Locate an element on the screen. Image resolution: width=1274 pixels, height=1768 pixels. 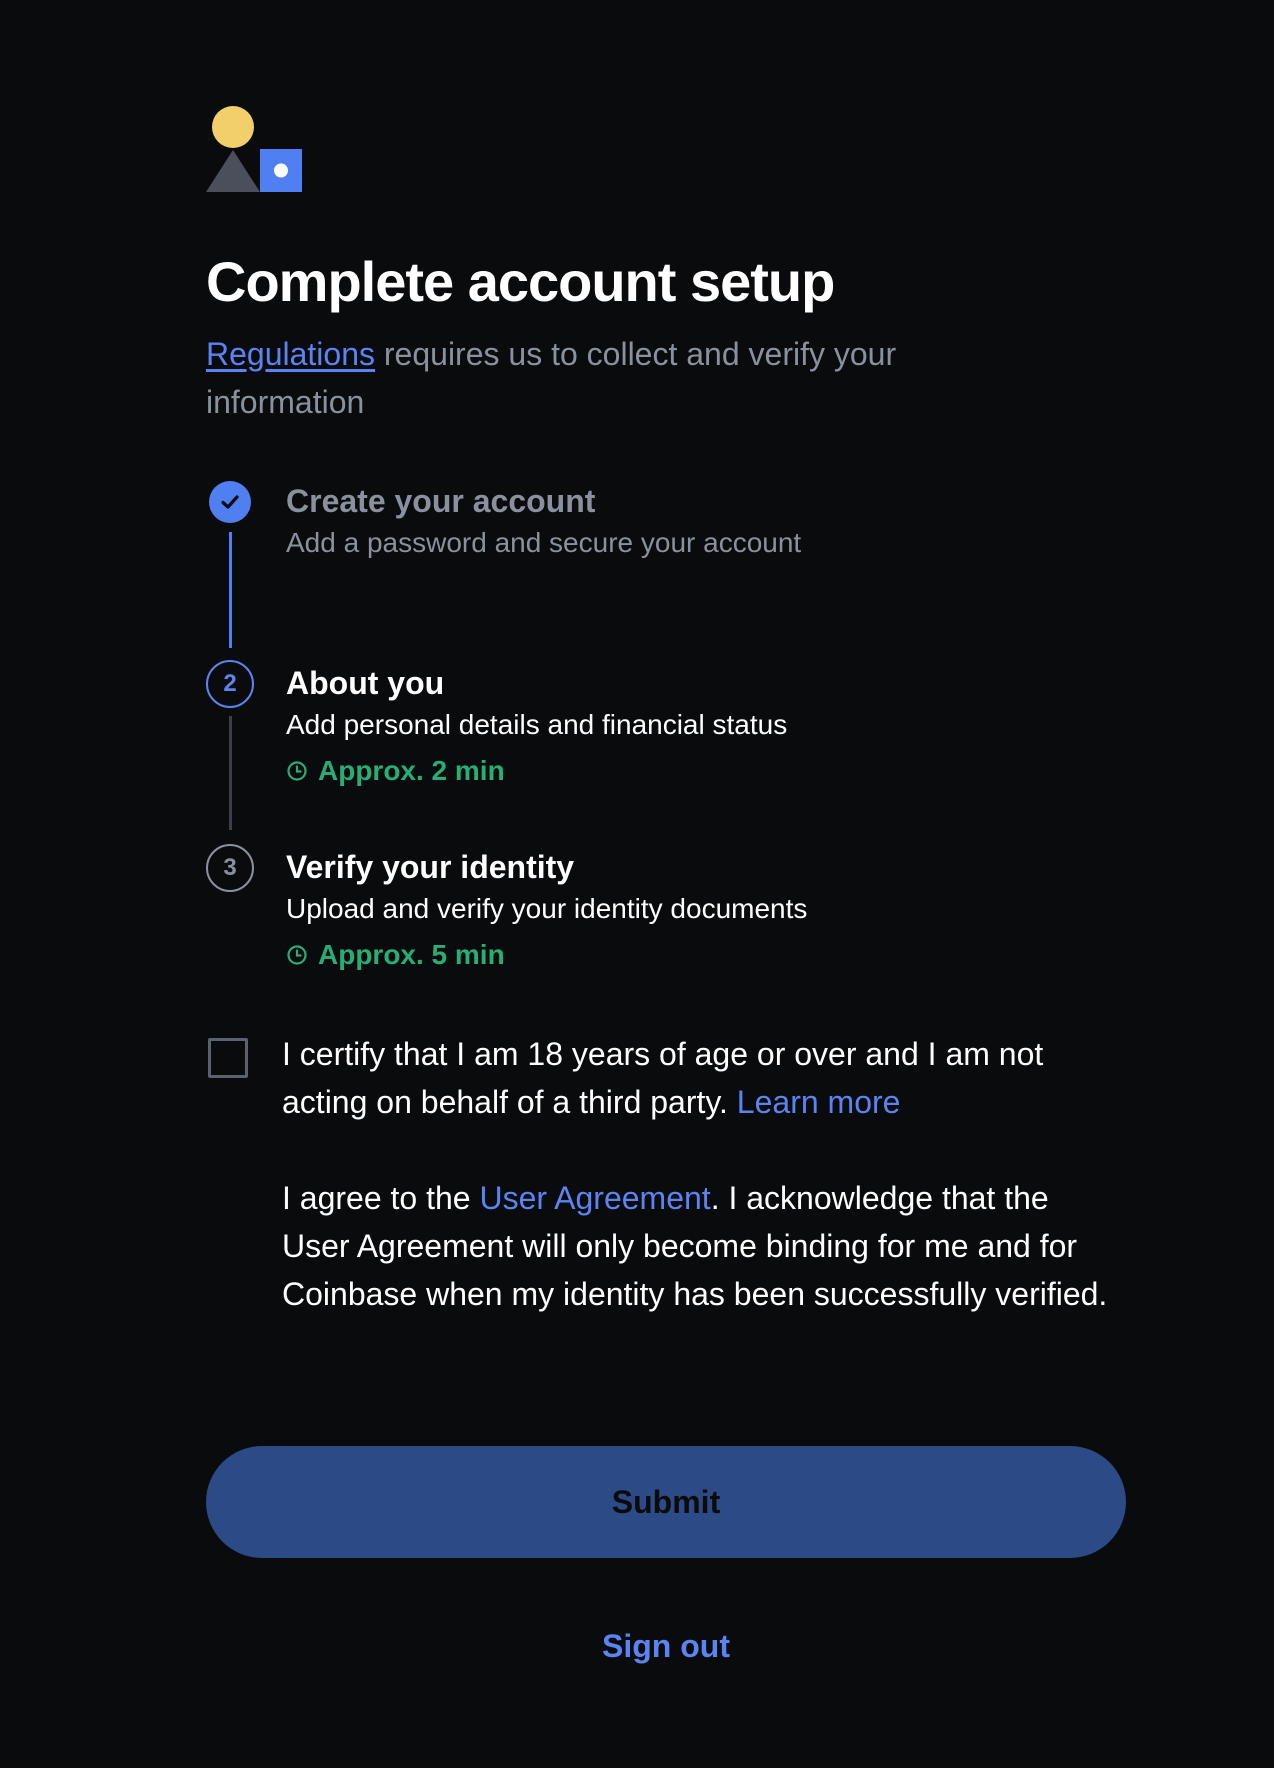
time-text: Approx. 2 min is located at coordinates (411, 770).